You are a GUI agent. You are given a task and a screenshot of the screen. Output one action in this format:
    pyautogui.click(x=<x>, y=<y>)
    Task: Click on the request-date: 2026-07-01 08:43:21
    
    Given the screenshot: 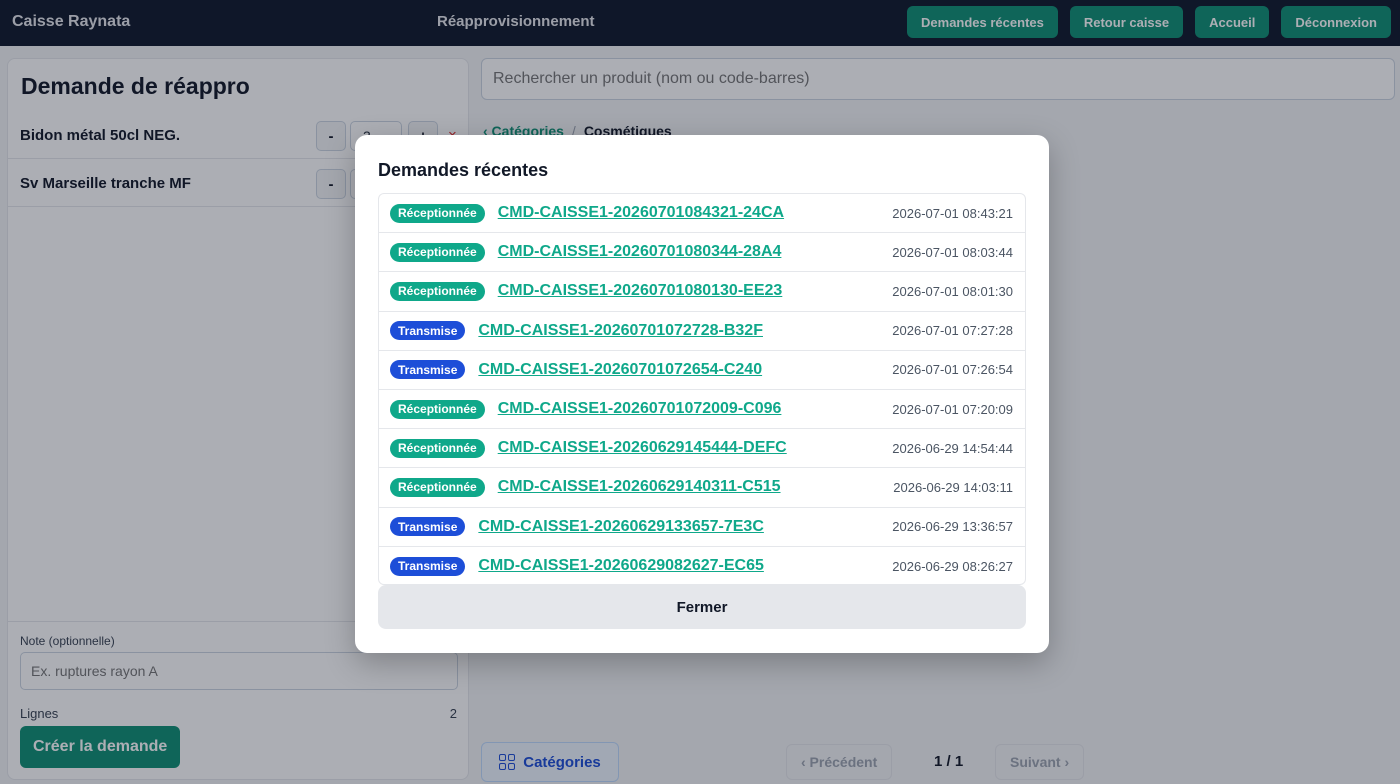 What is the action you would take?
    pyautogui.click(x=952, y=213)
    